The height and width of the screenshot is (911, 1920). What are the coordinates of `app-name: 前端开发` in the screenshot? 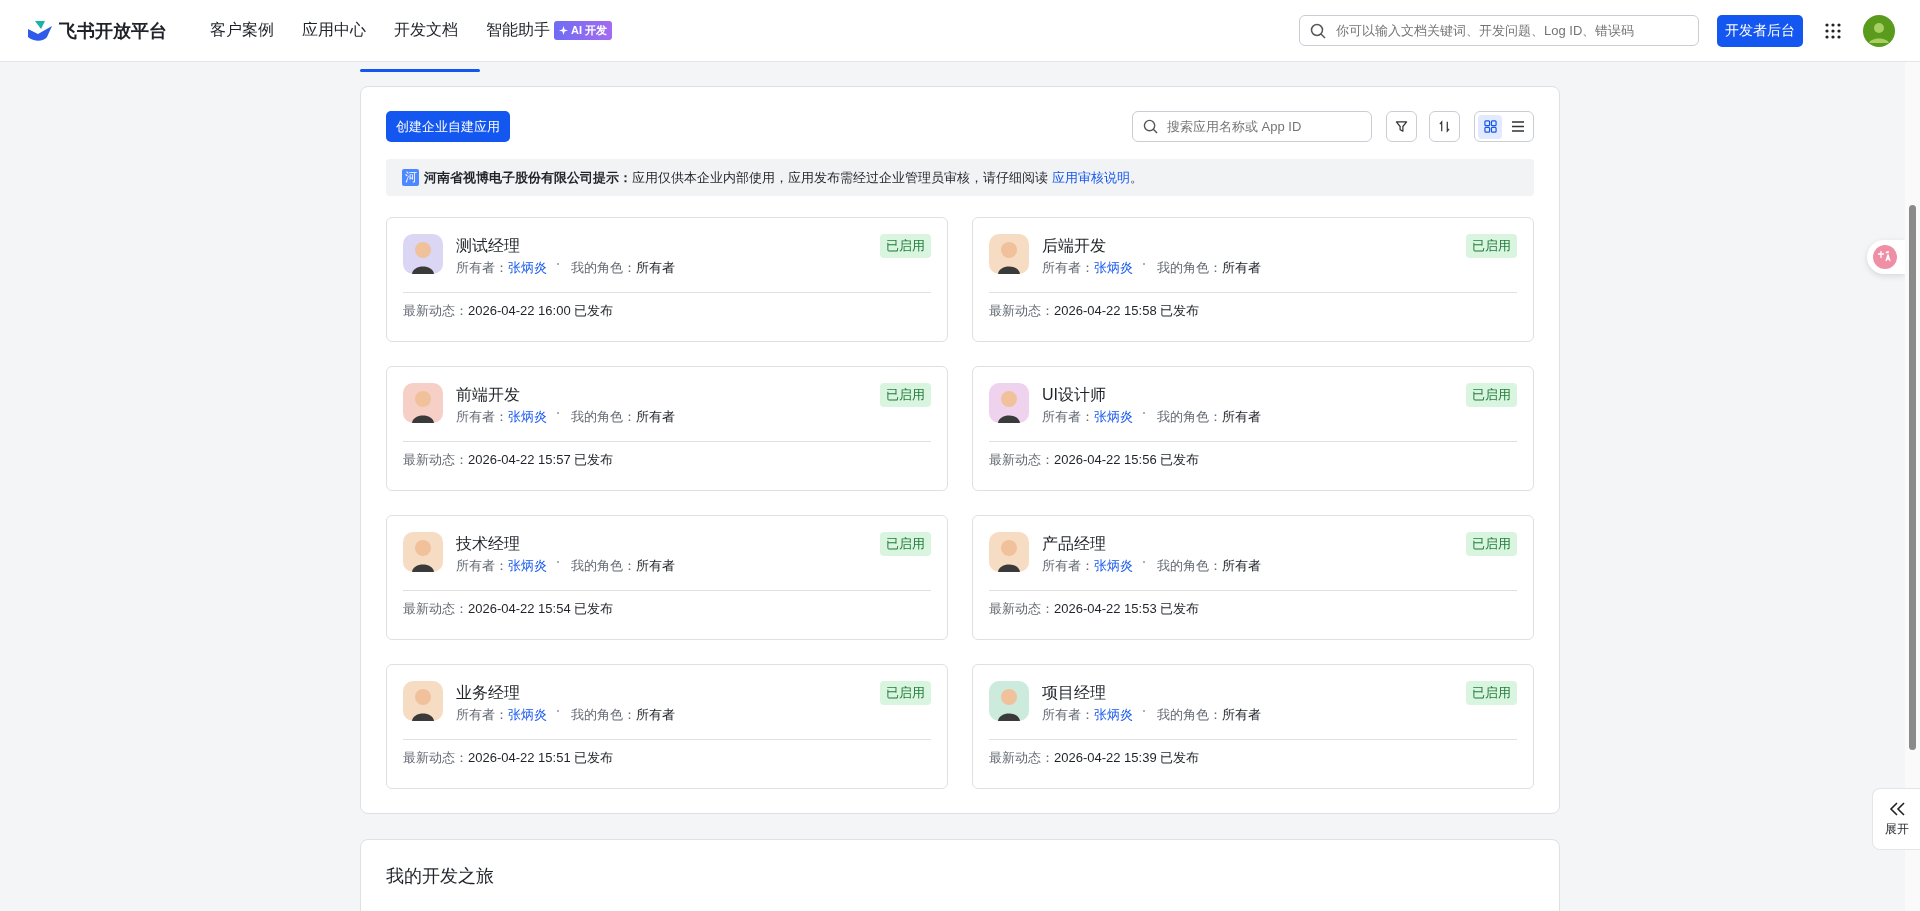 It's located at (488, 395).